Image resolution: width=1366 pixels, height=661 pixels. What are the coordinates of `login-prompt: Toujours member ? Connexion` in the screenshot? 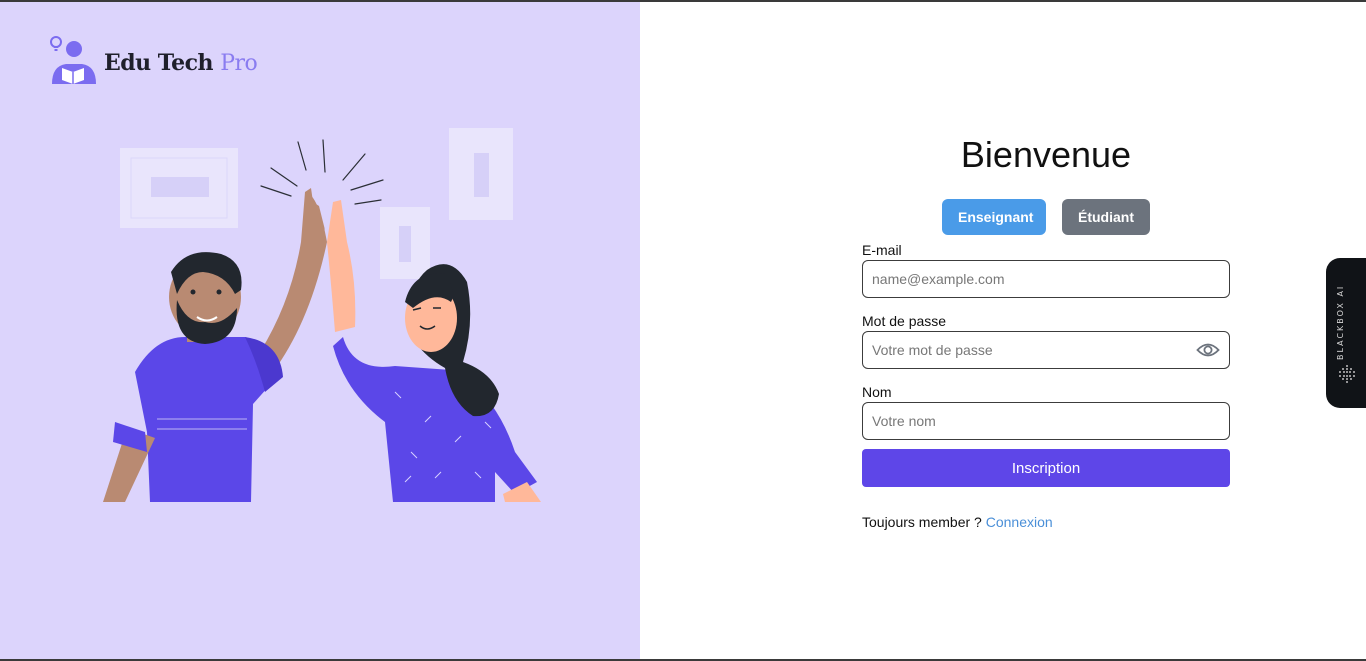 It's located at (957, 522).